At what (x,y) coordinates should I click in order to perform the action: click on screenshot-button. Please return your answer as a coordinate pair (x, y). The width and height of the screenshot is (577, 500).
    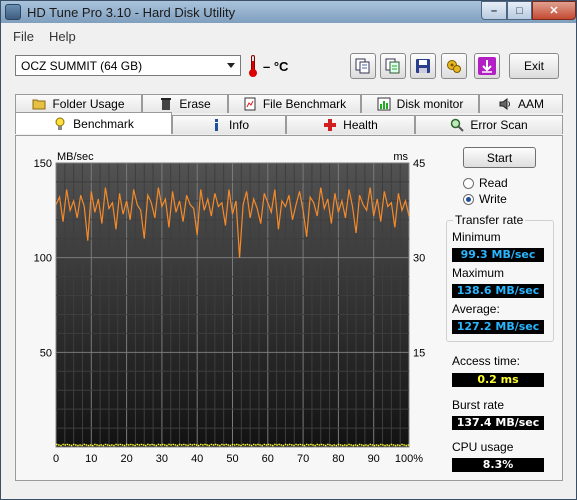
    Looking at the image, I should click on (487, 66).